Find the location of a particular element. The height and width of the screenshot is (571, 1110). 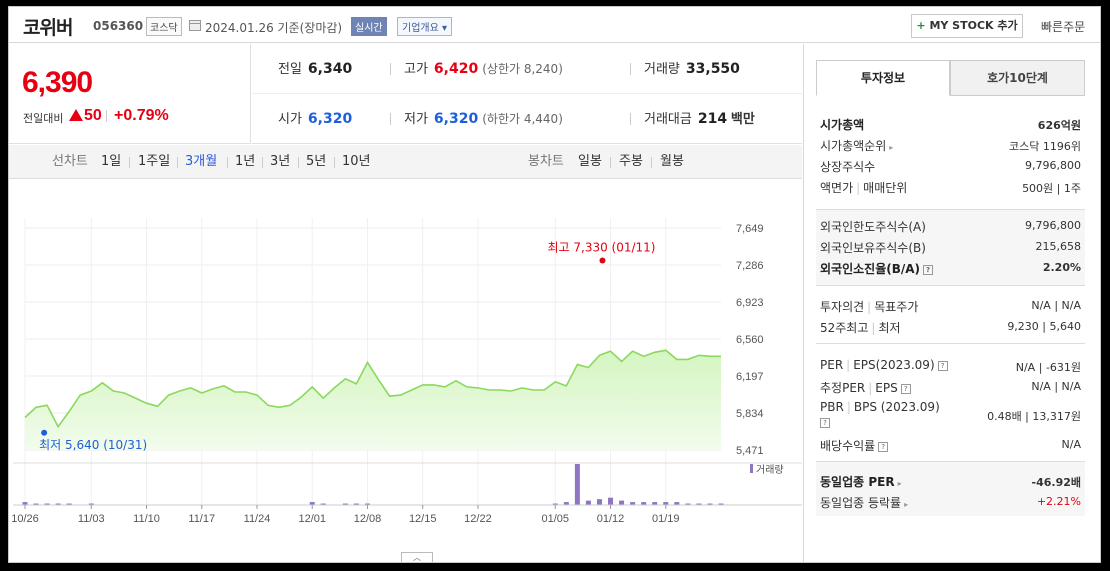

market-cap-value: 626억원 is located at coordinates (1059, 125).